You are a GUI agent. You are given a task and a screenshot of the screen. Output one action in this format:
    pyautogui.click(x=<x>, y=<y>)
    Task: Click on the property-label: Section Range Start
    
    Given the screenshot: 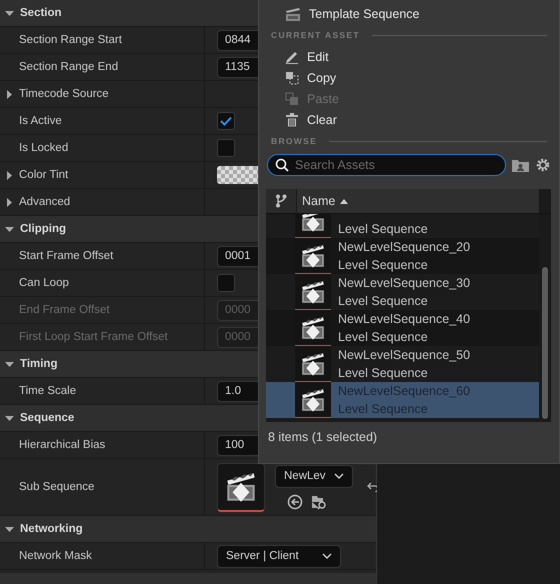 What is the action you would take?
    pyautogui.click(x=70, y=40)
    